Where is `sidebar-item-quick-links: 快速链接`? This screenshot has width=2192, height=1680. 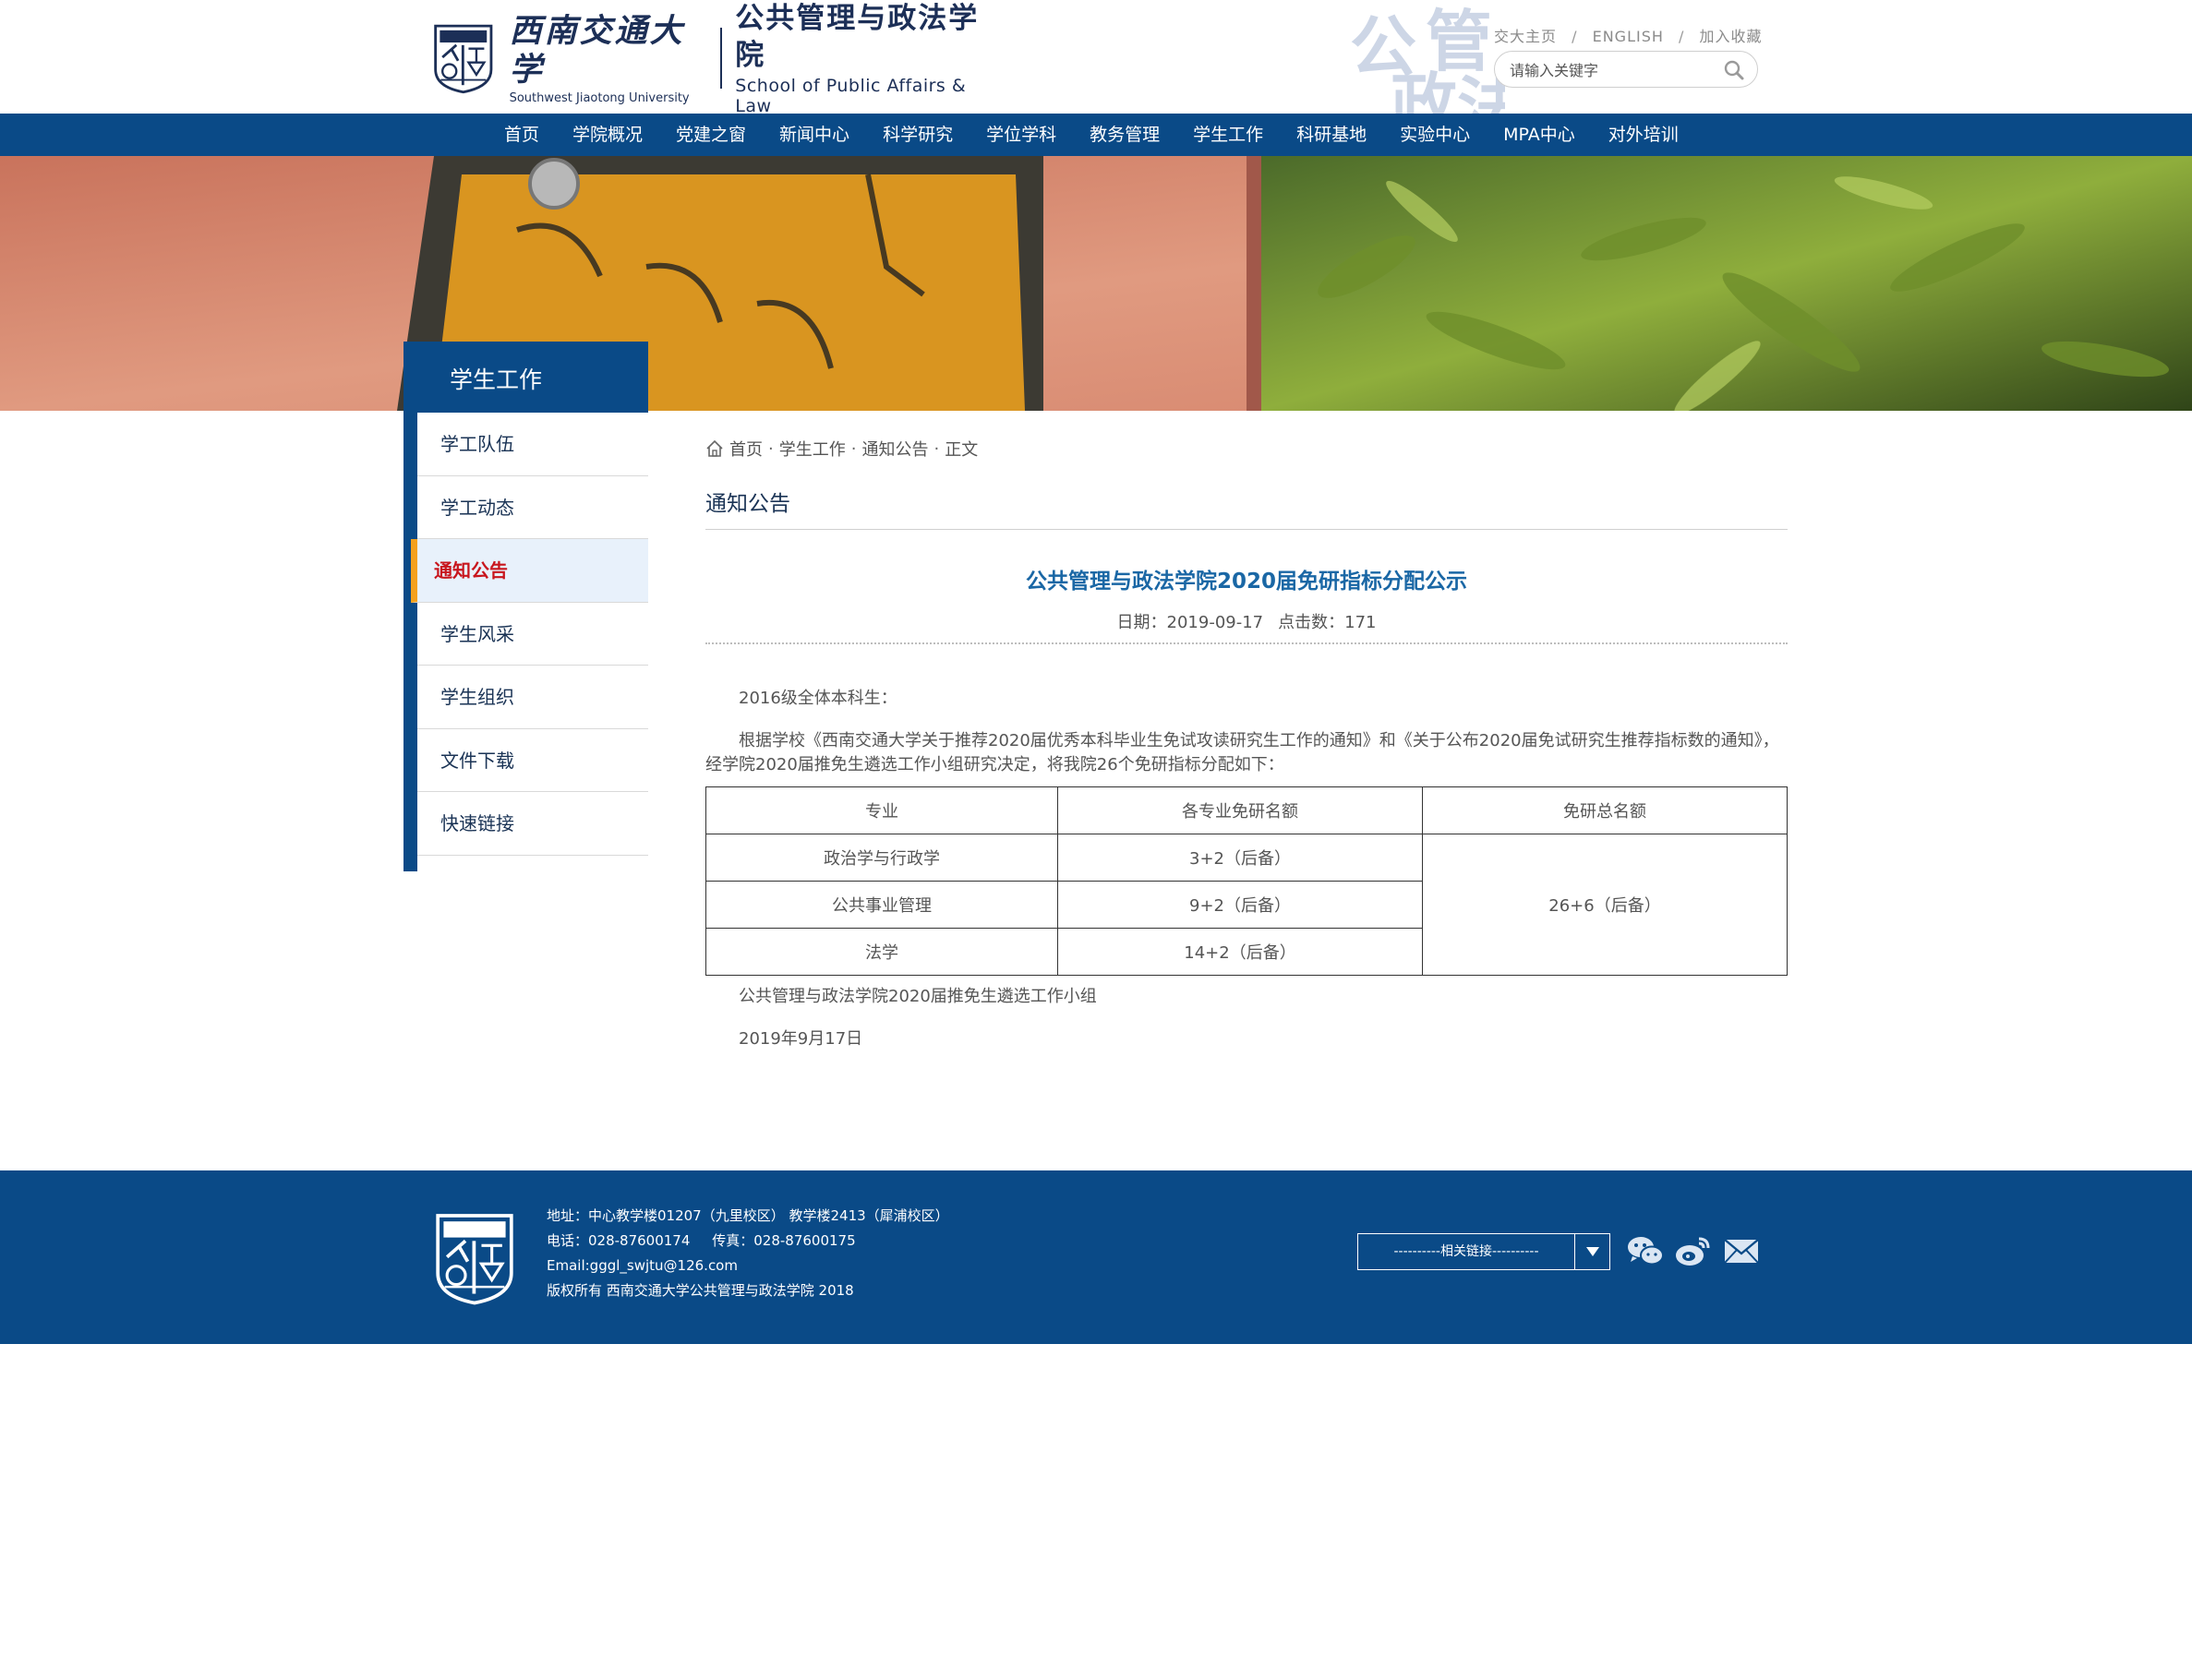
sidebar-item-quick-links: 快速链接 is located at coordinates (532, 824).